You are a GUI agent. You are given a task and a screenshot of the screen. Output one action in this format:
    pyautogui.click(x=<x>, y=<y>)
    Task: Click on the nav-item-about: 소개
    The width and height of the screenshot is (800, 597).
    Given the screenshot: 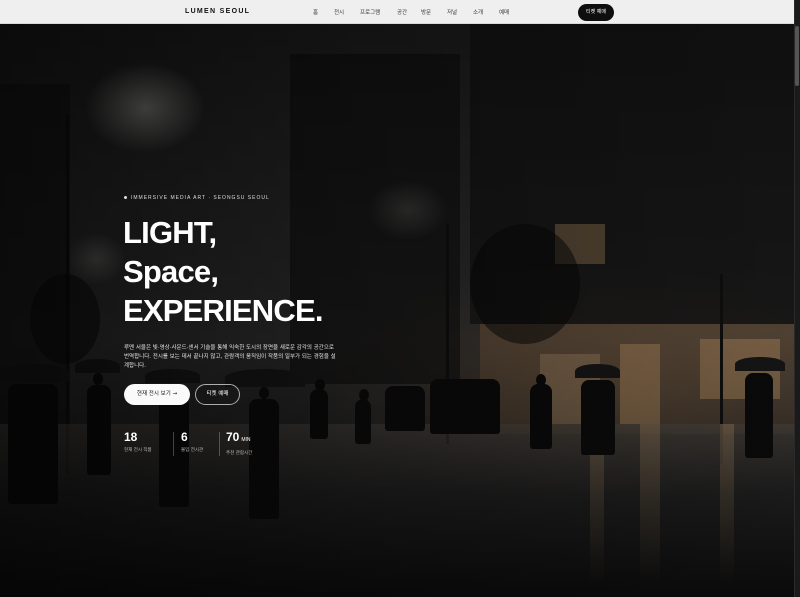 What is the action you would take?
    pyautogui.click(x=478, y=12)
    